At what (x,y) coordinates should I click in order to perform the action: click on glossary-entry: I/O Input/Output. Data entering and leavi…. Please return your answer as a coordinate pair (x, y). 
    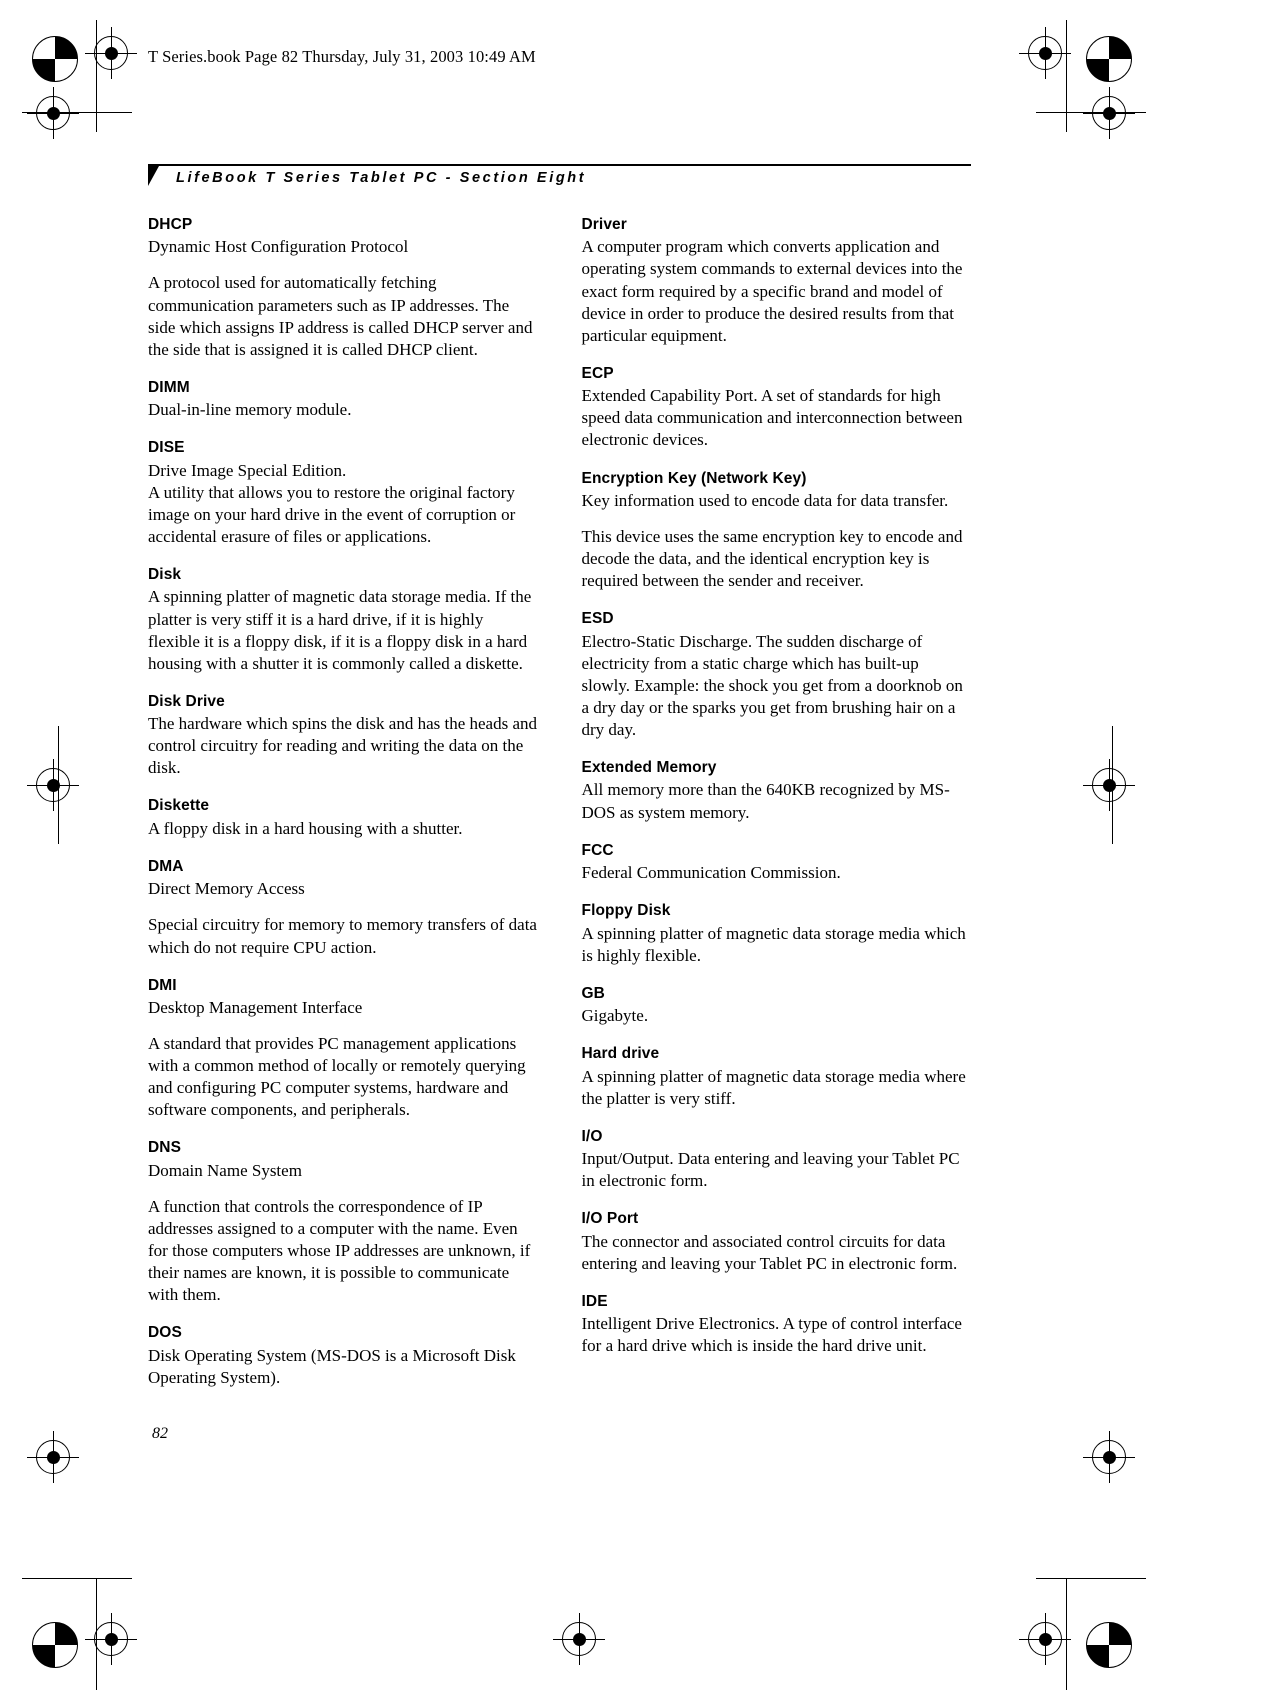
    Looking at the image, I should click on (777, 1160).